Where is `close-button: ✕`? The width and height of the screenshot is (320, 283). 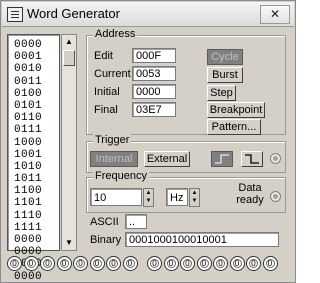
close-button: ✕ is located at coordinates (275, 14).